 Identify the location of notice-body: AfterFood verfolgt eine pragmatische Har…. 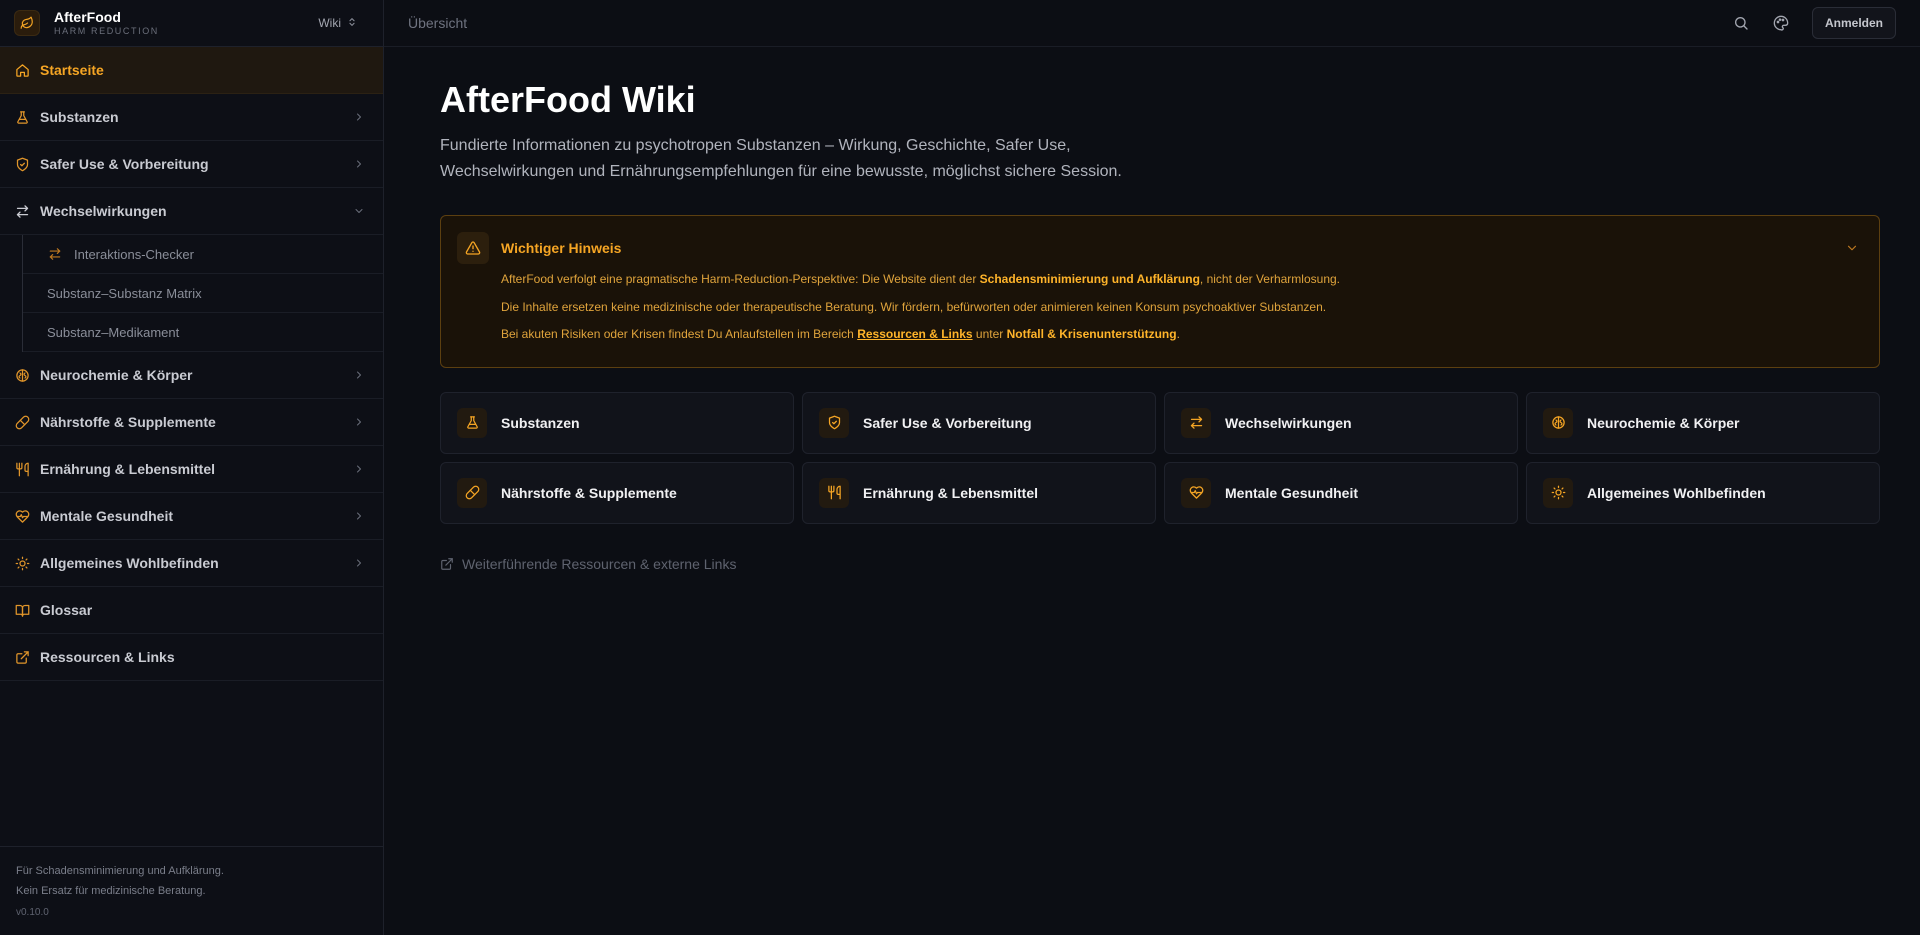
(1182, 306).